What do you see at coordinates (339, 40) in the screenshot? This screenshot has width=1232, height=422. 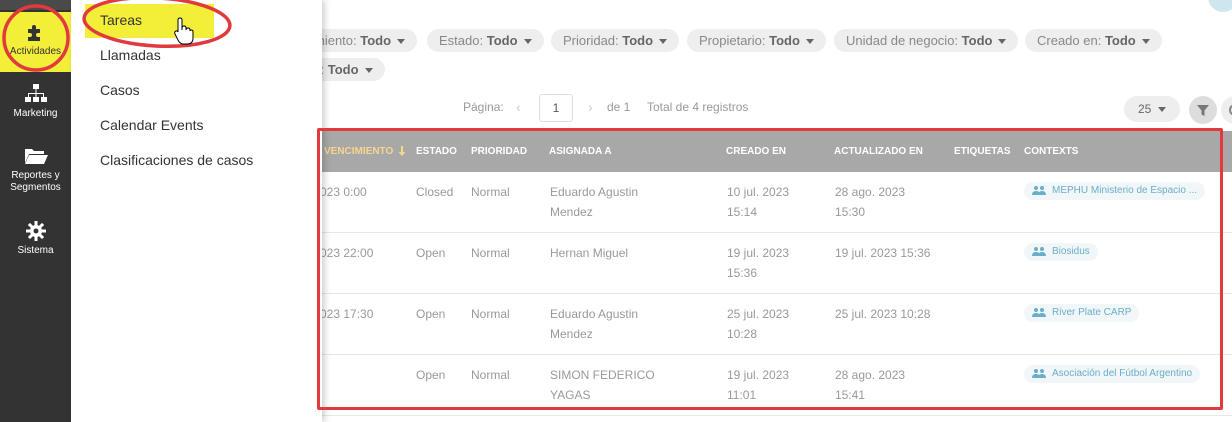 I see `filter-label: miento:` at bounding box center [339, 40].